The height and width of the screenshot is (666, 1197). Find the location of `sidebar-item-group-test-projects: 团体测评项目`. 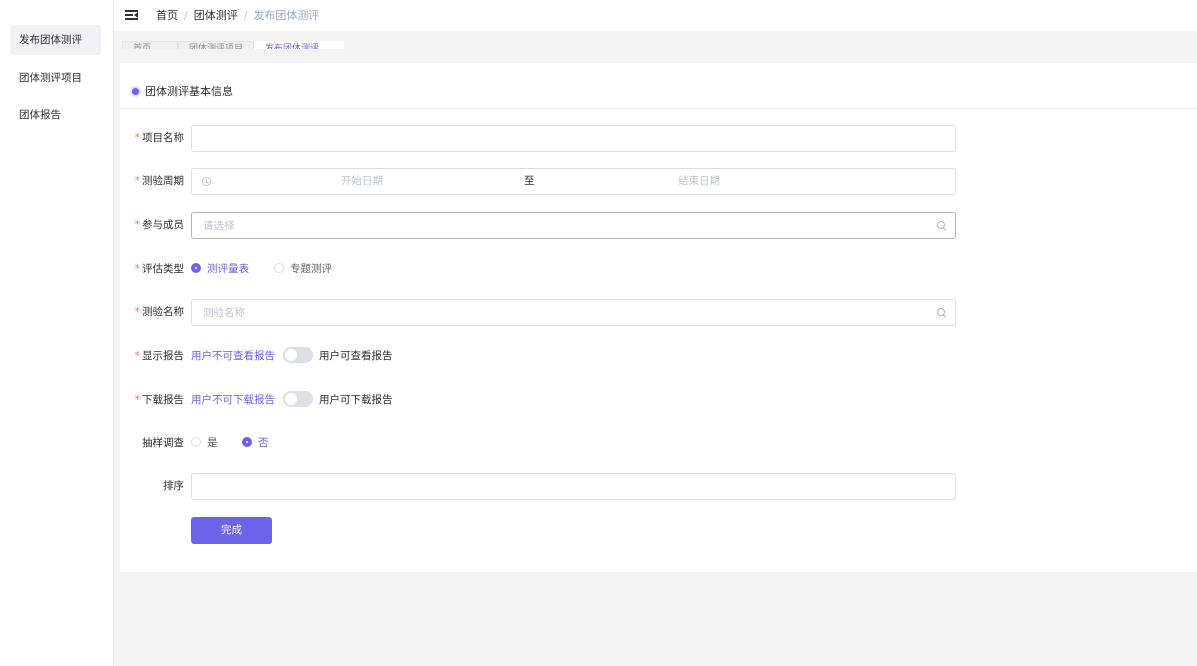

sidebar-item-group-test-projects: 团体测评项目 is located at coordinates (55, 78).